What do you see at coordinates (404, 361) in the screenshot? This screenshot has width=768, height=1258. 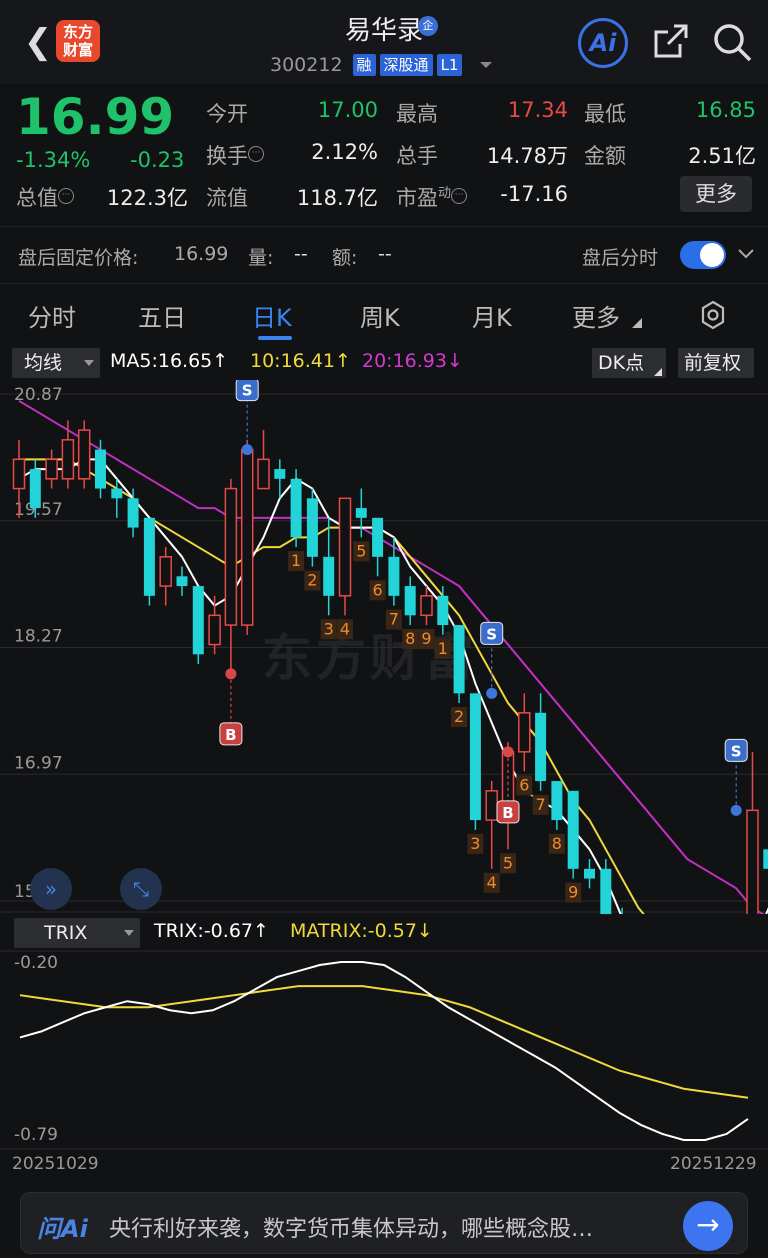 I see `ma20-value: 20:16.93` at bounding box center [404, 361].